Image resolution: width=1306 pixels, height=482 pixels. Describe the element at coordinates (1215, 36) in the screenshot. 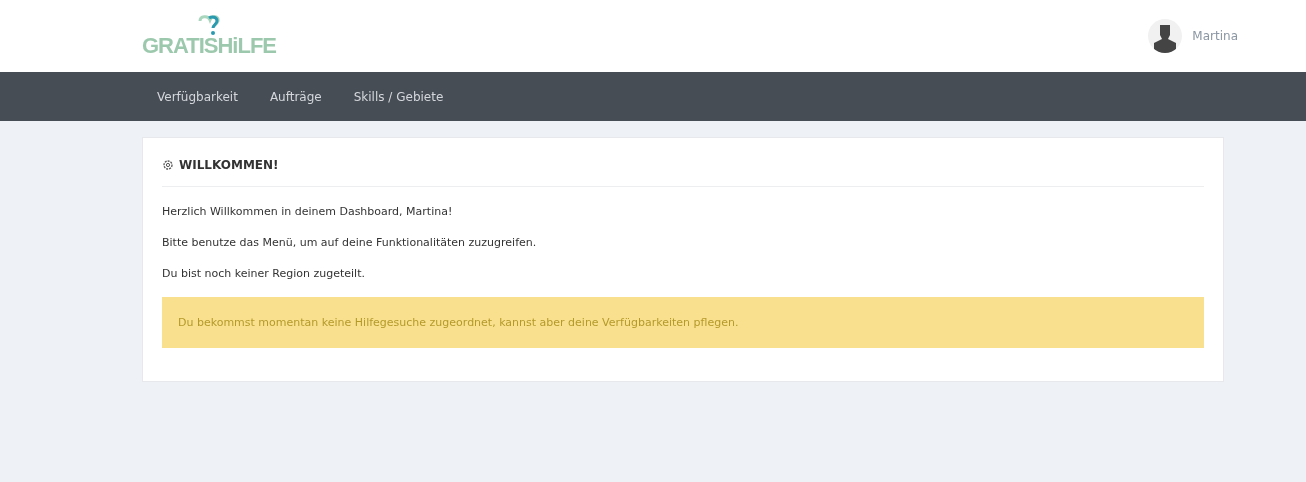

I see `user-name: Martina` at that location.